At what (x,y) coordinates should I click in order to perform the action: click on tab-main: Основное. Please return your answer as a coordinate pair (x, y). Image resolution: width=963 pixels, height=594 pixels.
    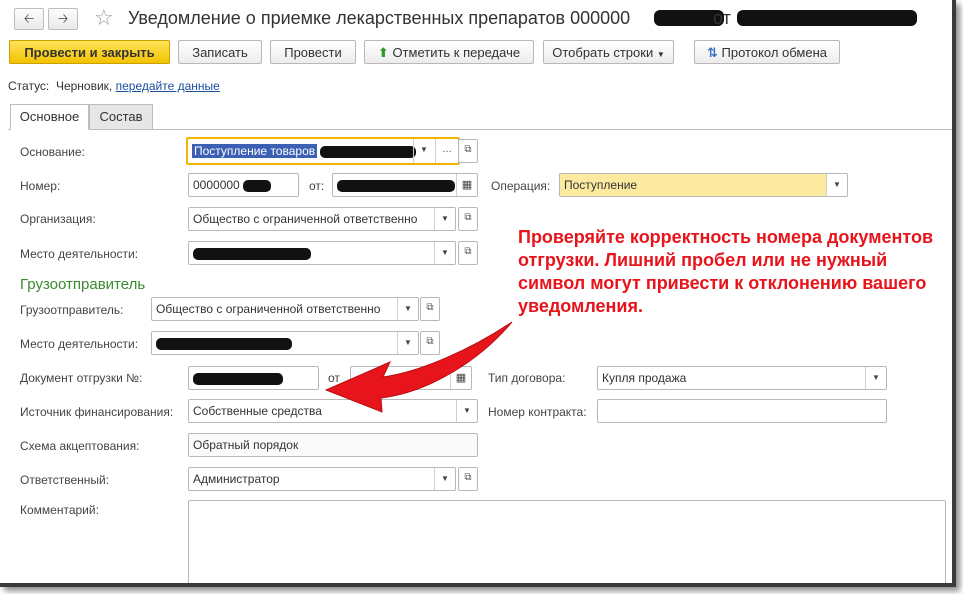
    Looking at the image, I should click on (49, 117).